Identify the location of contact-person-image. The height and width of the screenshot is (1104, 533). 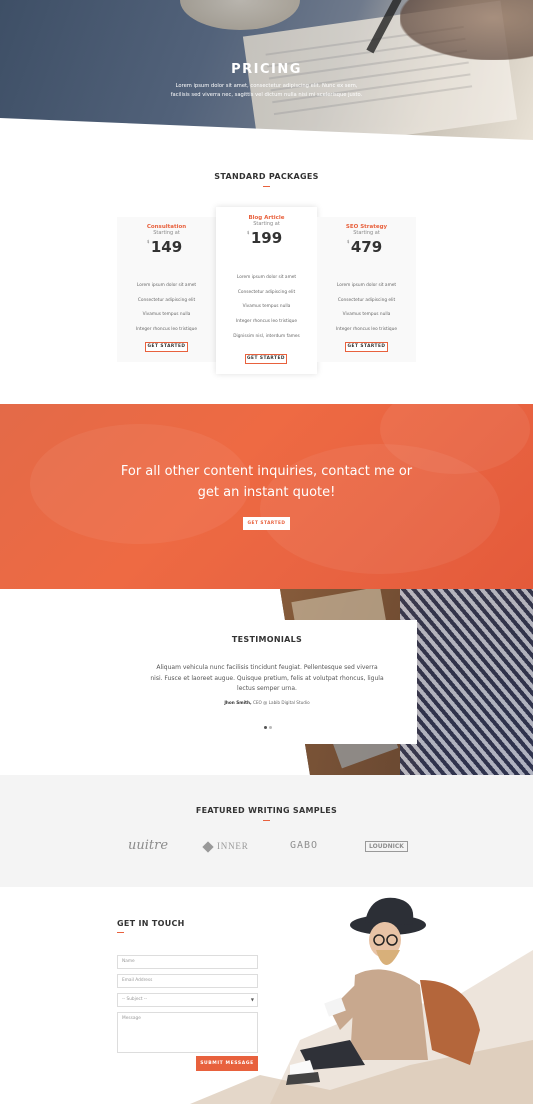
(341, 997).